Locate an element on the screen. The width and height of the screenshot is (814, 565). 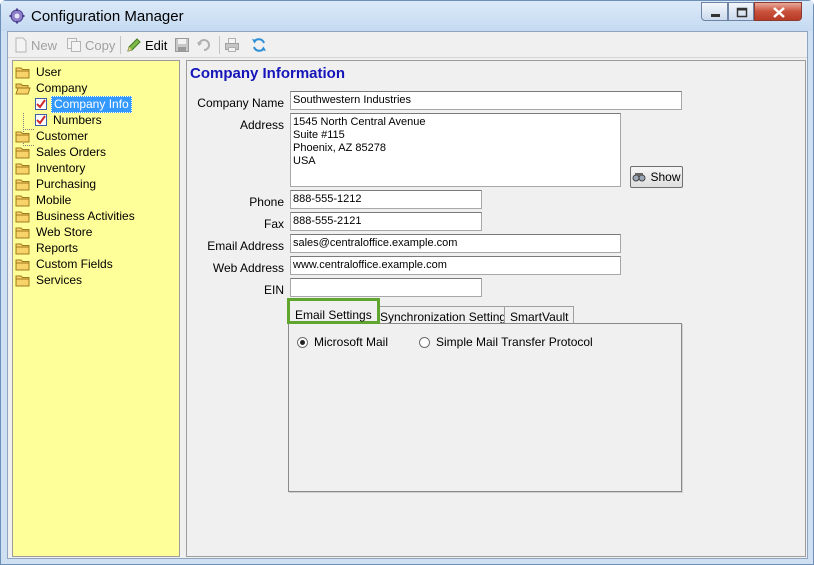
folder-open-icon is located at coordinates (23, 89).